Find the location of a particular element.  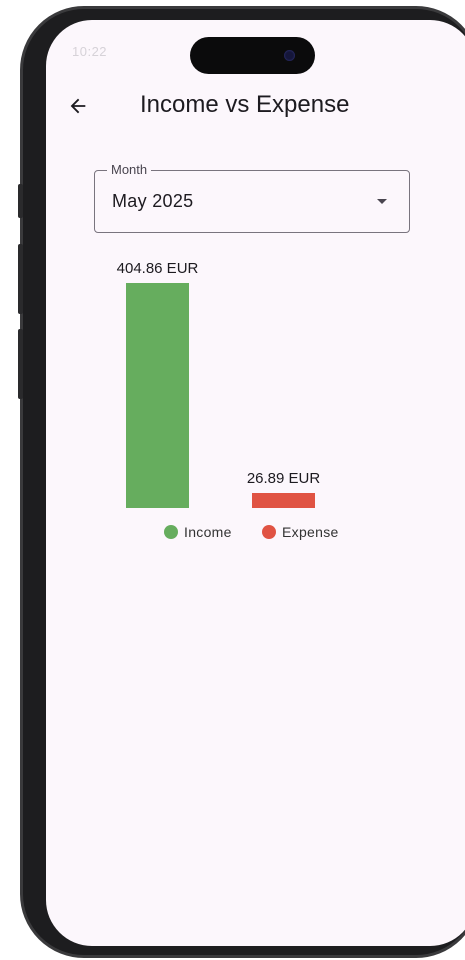

action-button is located at coordinates (20, 201).